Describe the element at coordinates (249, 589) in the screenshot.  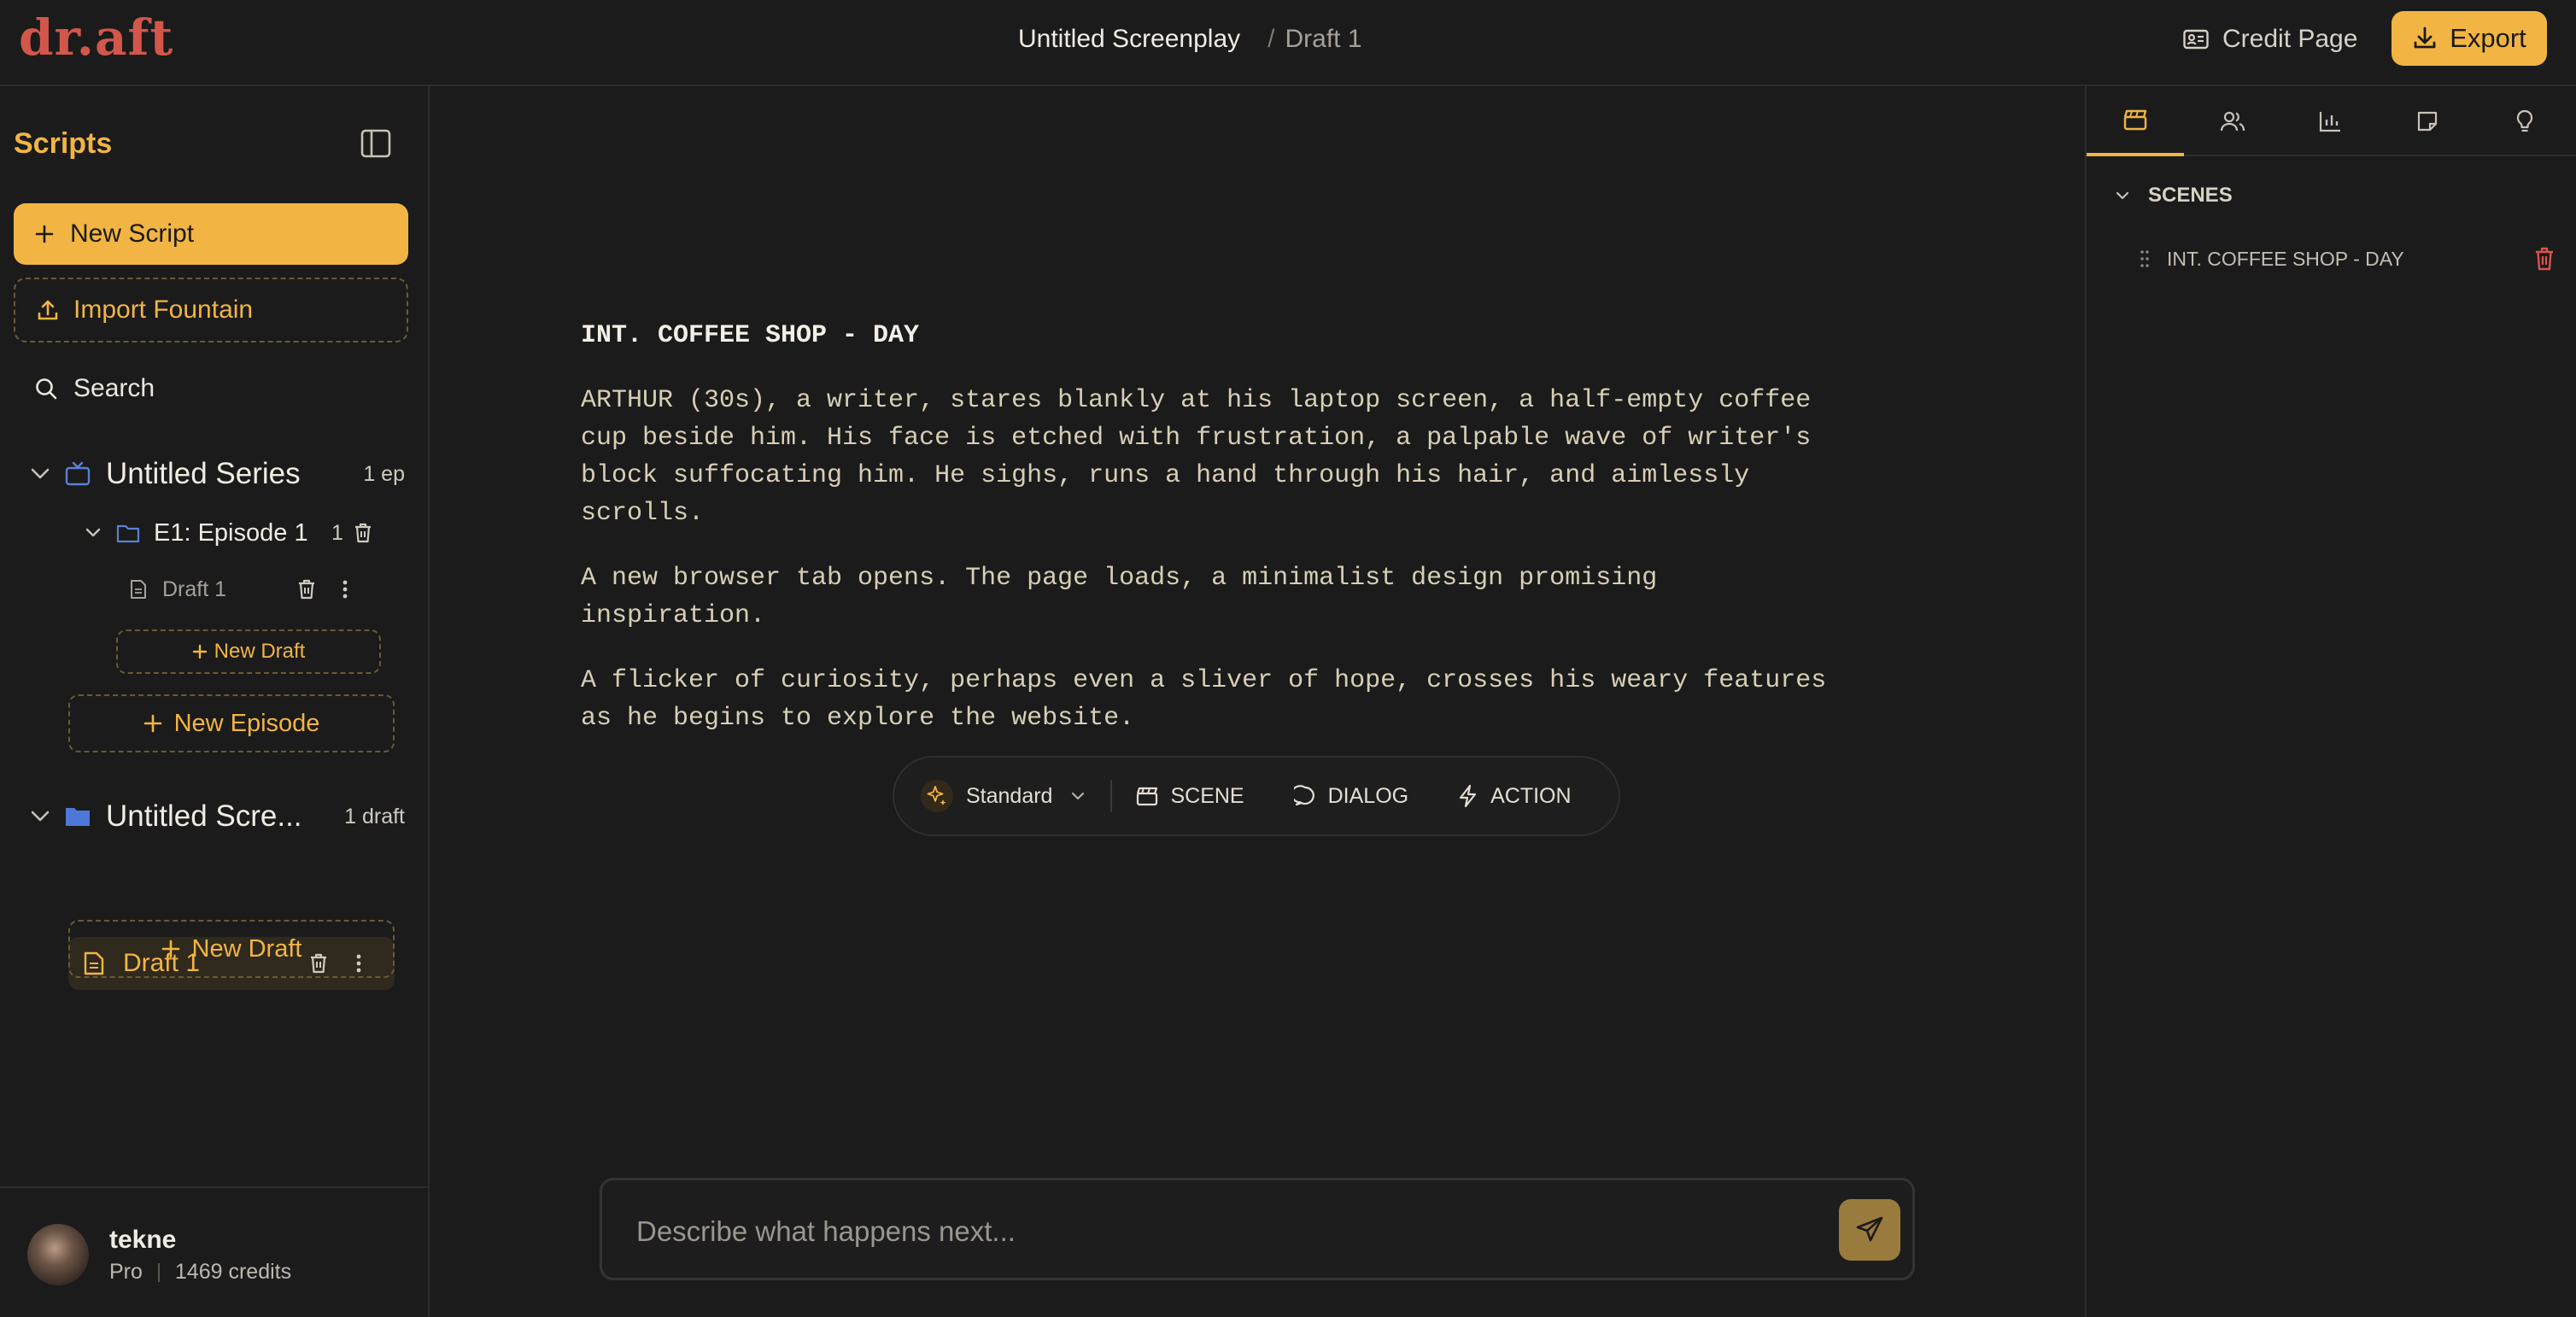
I see `episode-draft-item: Draft 1` at that location.